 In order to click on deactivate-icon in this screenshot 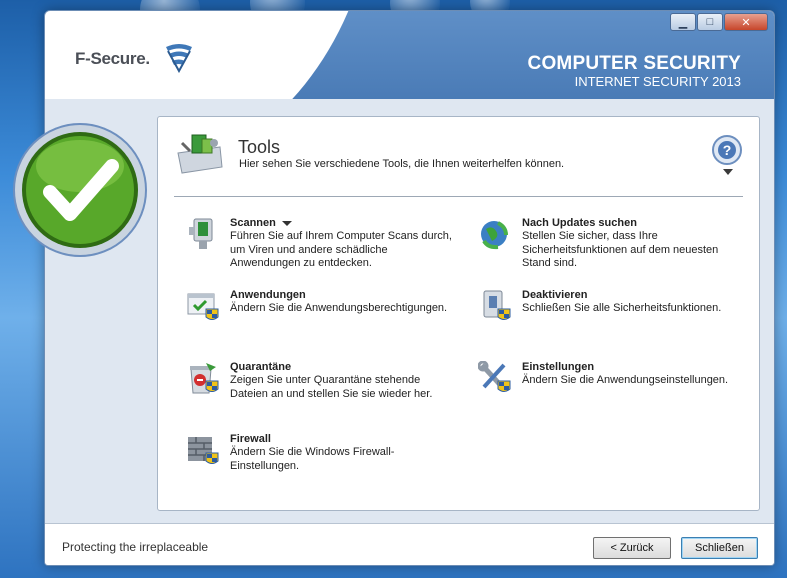, I will do `click(497, 305)`.